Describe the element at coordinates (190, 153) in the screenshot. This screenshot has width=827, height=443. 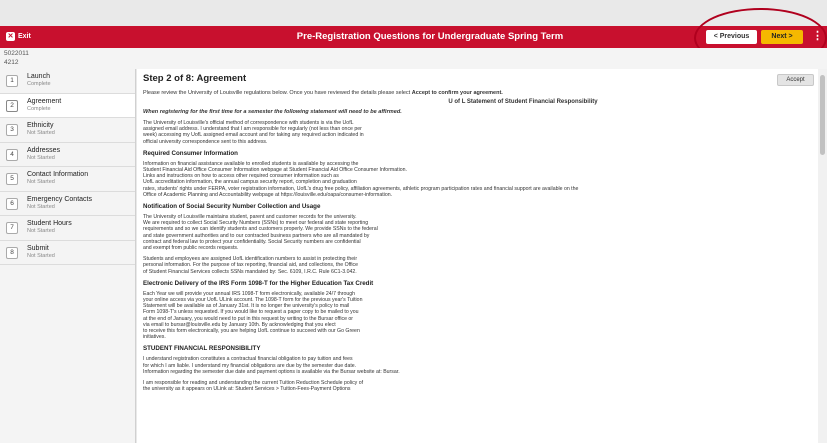
I see `section-heading: Required Consumer Information` at that location.